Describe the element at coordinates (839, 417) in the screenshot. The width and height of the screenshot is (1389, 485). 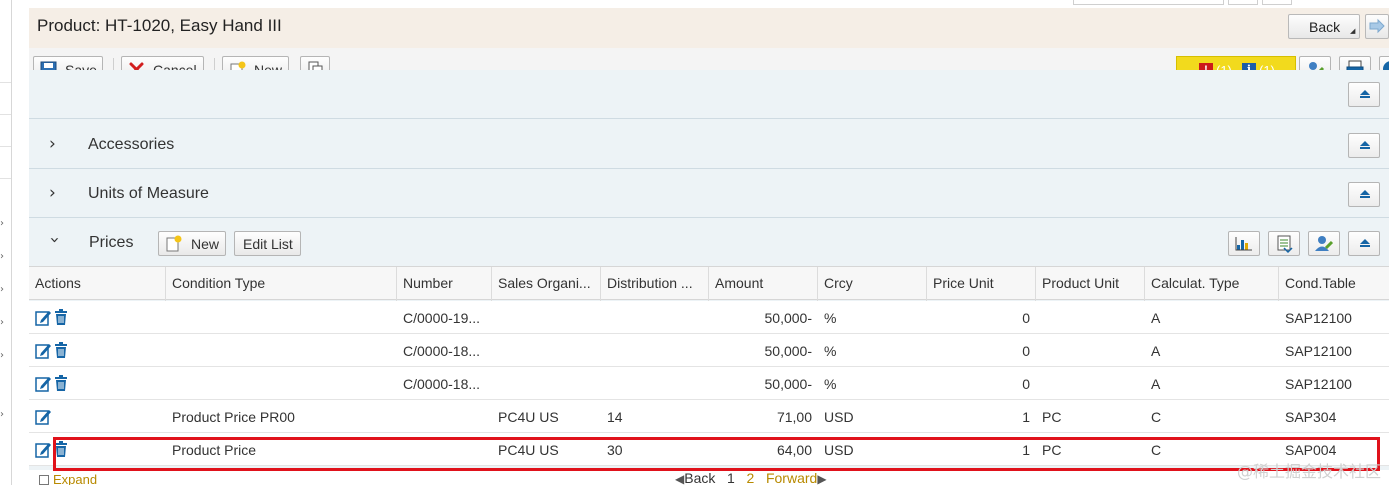
I see `cell-crcy: USD` at that location.